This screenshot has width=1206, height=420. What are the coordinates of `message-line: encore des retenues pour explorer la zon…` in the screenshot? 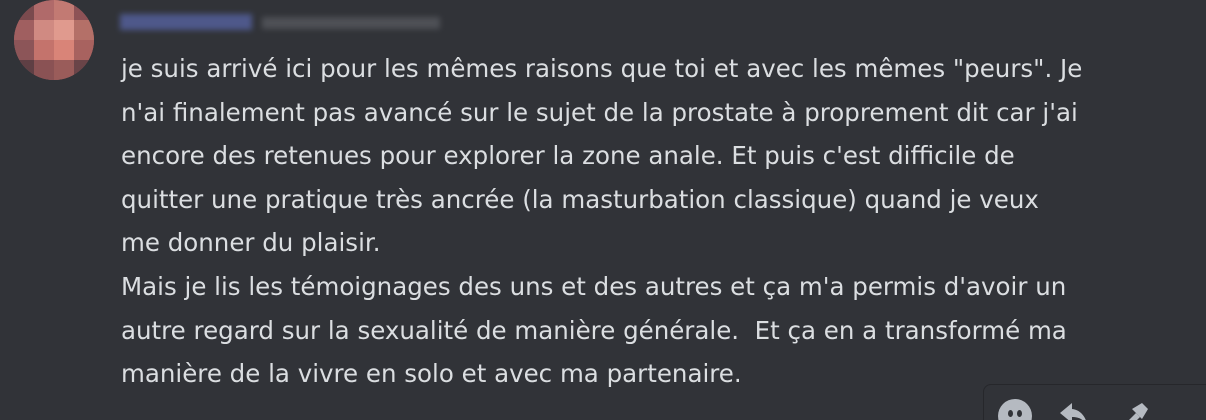 It's located at (568, 156).